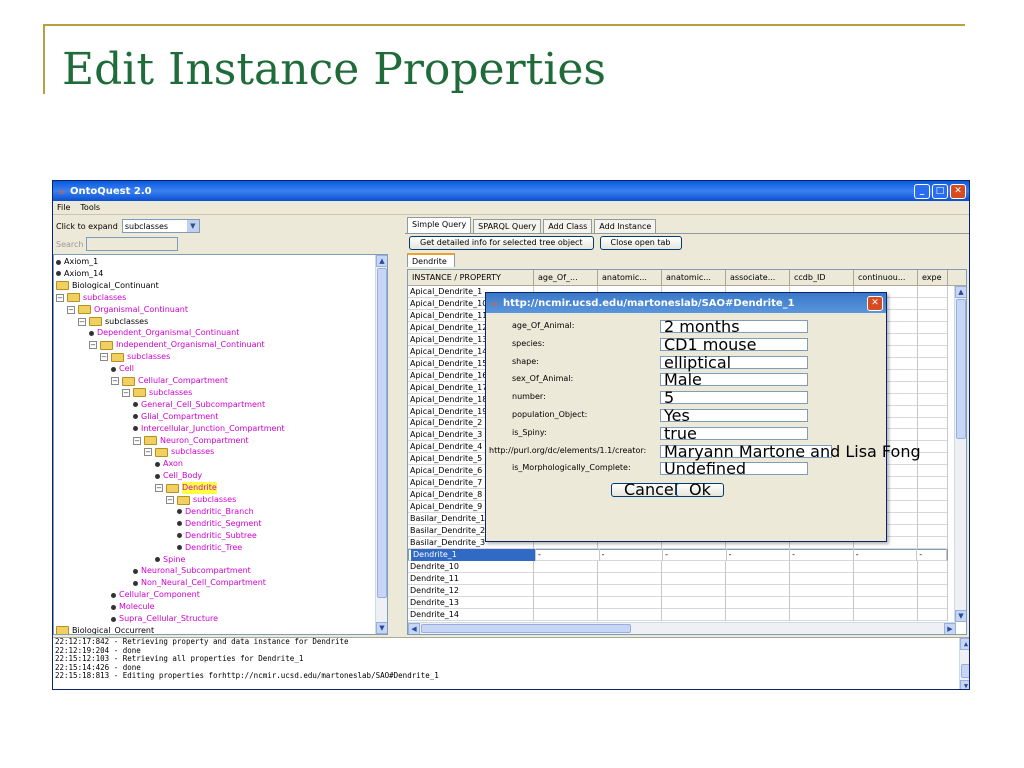 The image size is (1024, 768). What do you see at coordinates (568, 226) in the screenshot?
I see `tab-add-class: Add Class` at bounding box center [568, 226].